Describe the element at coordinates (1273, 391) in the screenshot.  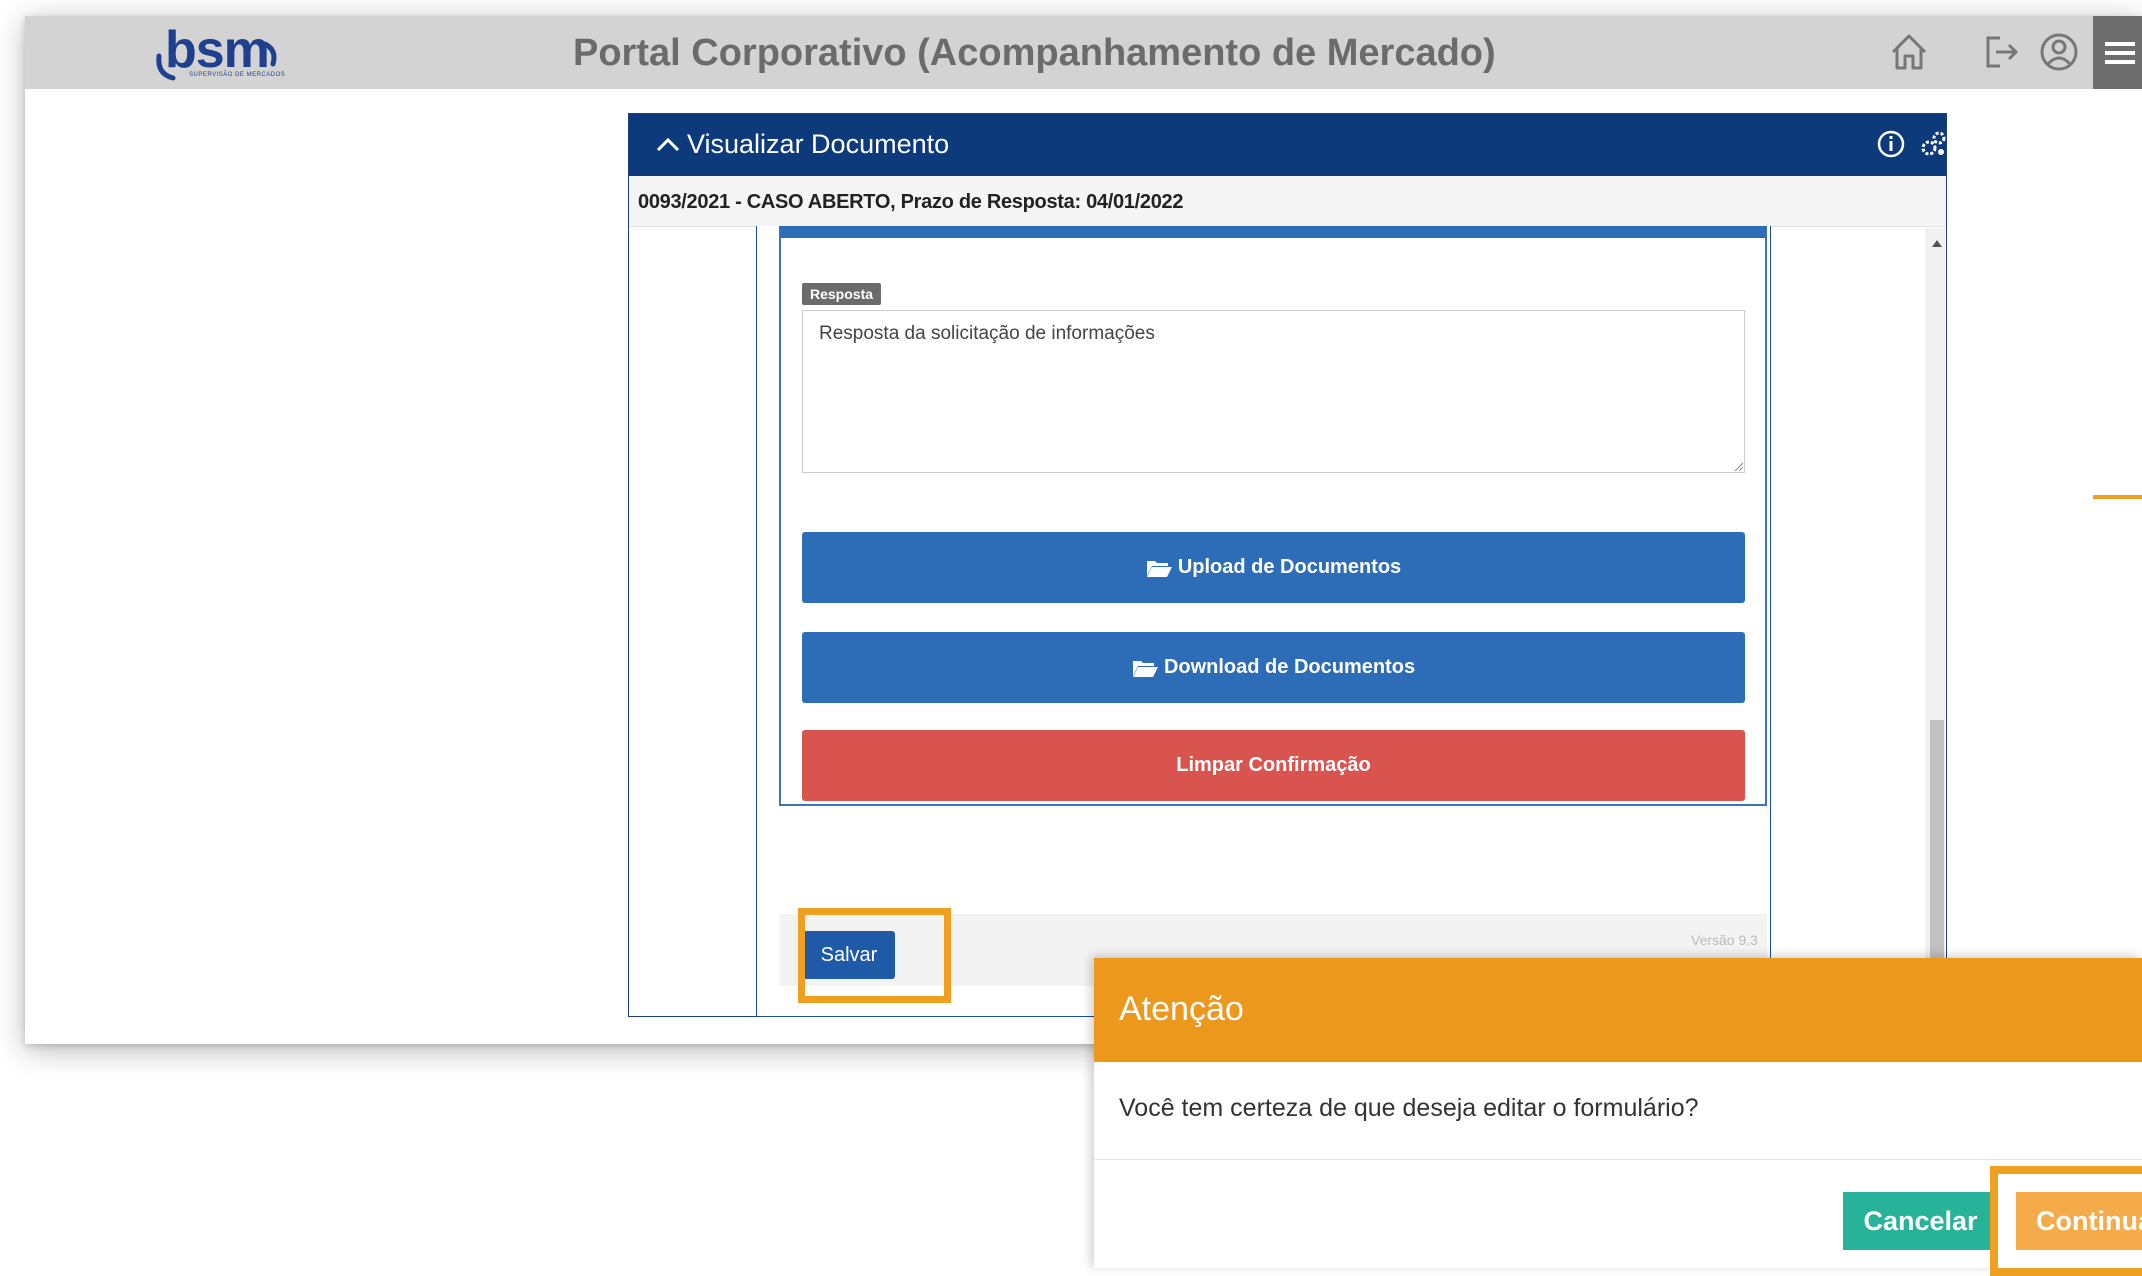
I see `response-textarea: Resposta da solicitação de informações` at that location.